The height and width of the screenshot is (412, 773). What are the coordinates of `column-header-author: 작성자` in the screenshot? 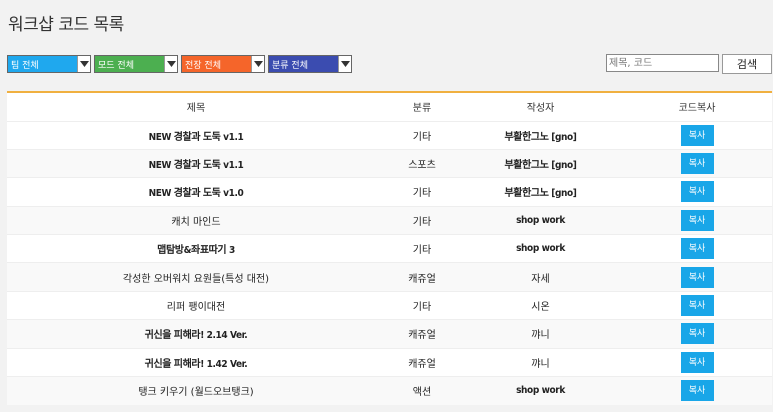 It's located at (540, 109).